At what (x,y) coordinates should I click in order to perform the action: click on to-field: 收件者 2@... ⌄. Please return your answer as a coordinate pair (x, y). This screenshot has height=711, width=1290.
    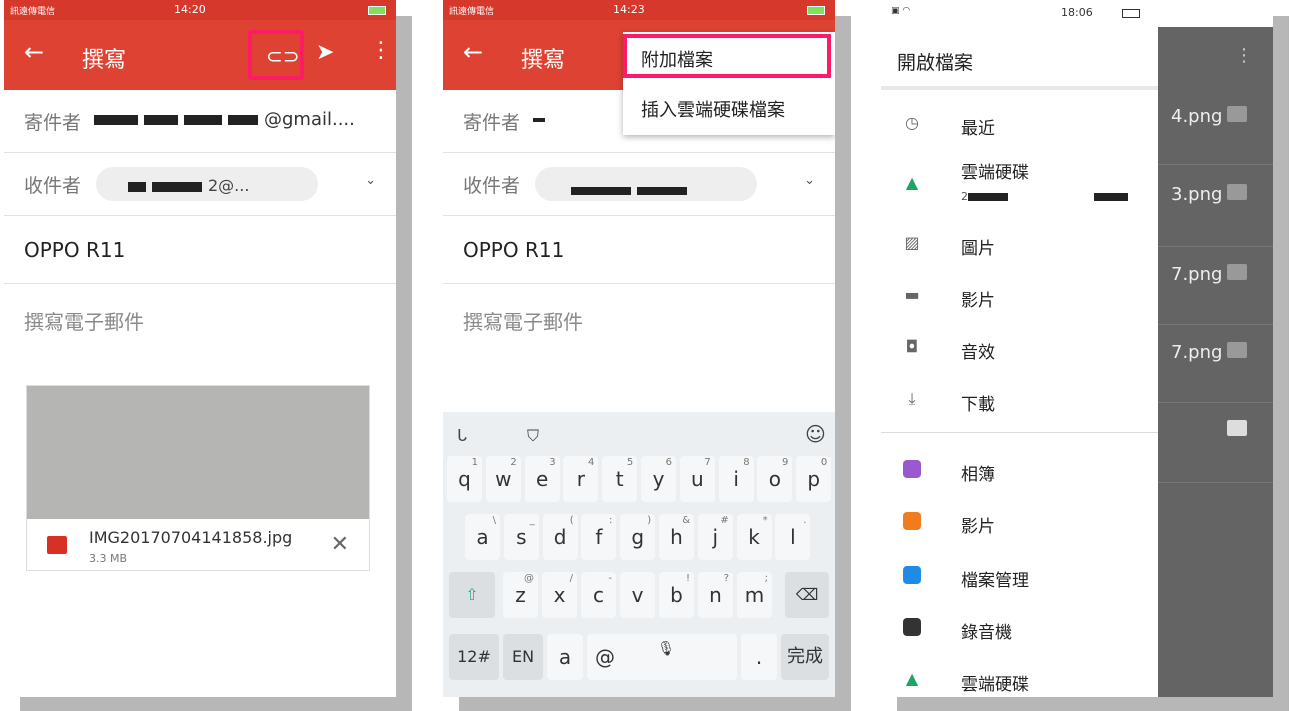
    Looking at the image, I should click on (200, 184).